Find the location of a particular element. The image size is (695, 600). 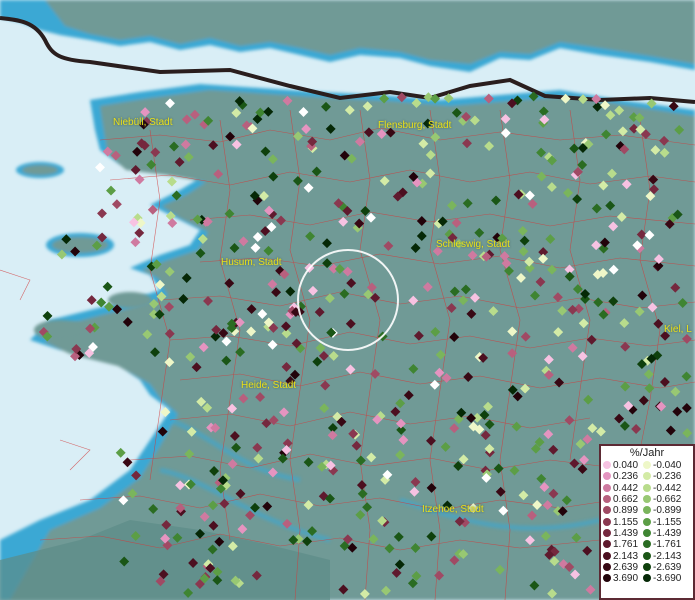

legend-entry: -0.040 is located at coordinates (662, 465).